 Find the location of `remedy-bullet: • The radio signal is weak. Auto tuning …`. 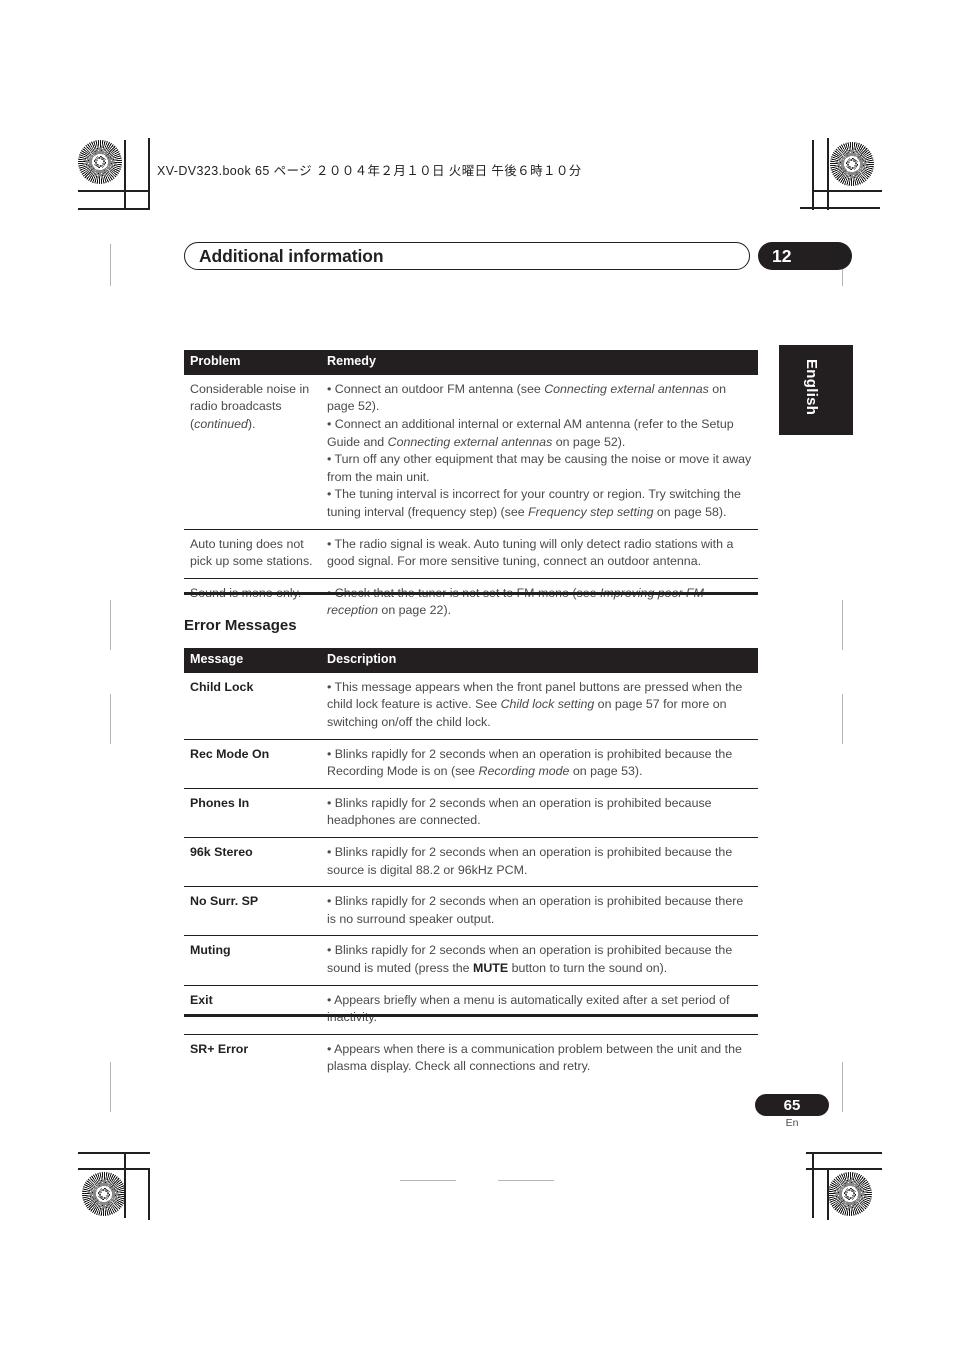

remedy-bullet: • The radio signal is weak. Auto tuning … is located at coordinates (539, 553).